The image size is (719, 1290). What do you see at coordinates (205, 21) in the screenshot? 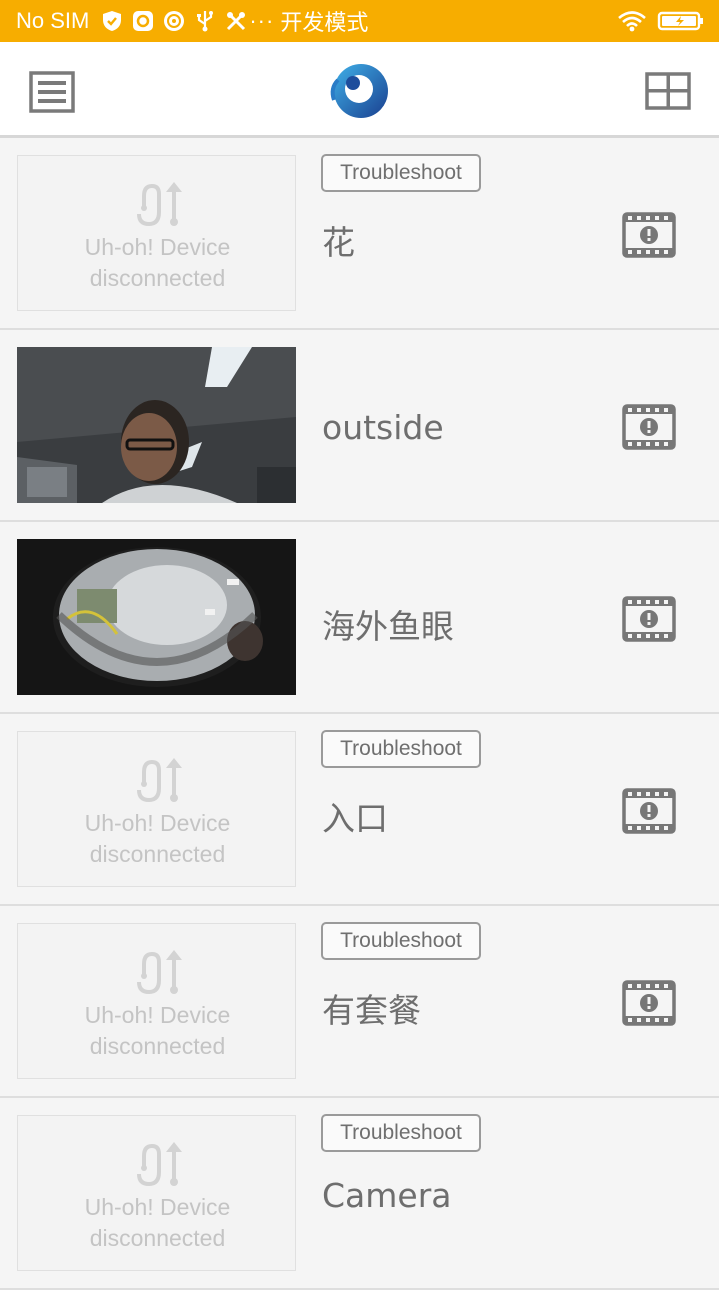
I see `usb-icon` at bounding box center [205, 21].